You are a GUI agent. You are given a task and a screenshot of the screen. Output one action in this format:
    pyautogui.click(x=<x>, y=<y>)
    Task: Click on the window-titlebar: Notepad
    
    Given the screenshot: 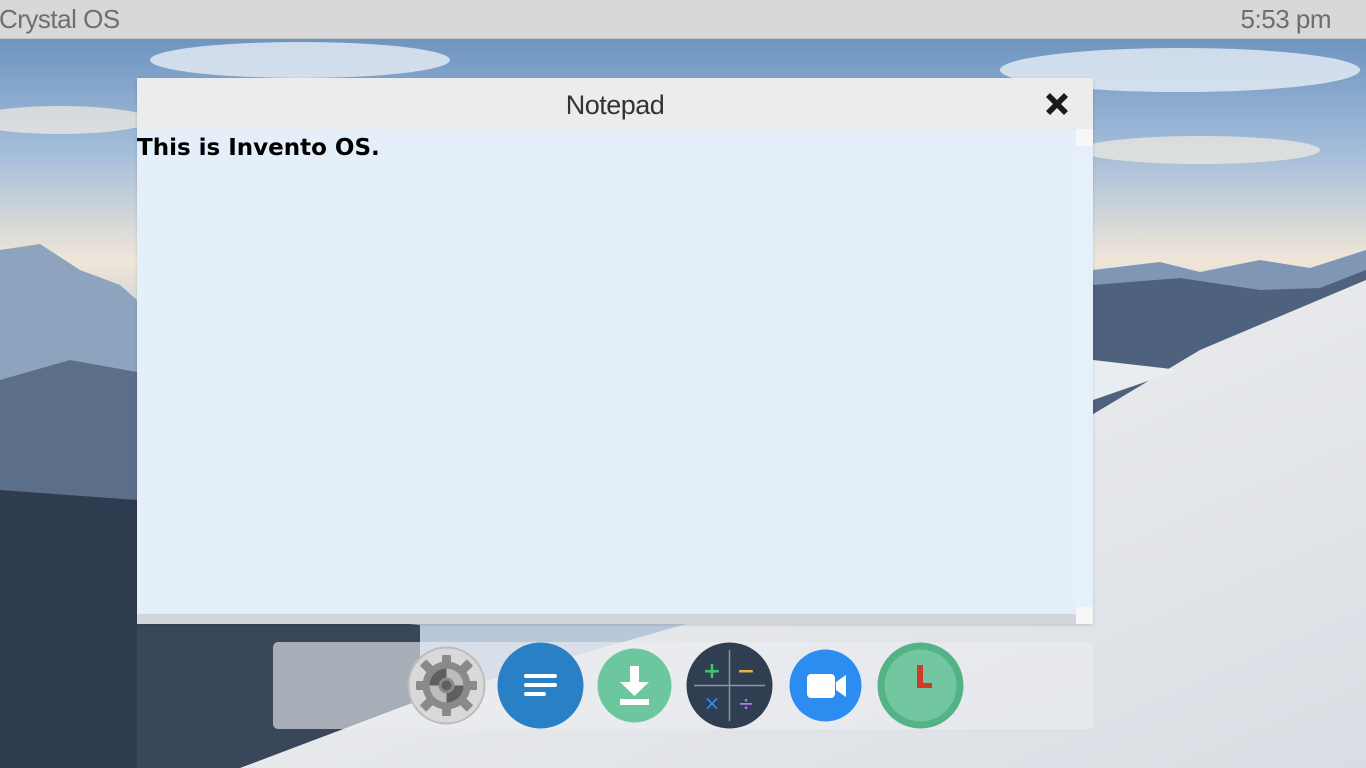 What is the action you would take?
    pyautogui.click(x=615, y=103)
    